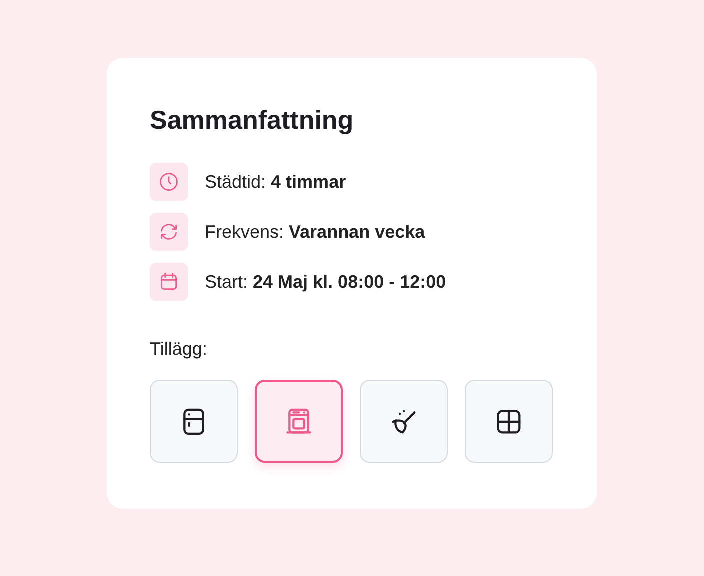 The height and width of the screenshot is (576, 704). Describe the element at coordinates (179, 349) in the screenshot. I see `addons-label: Tillägg:` at that location.